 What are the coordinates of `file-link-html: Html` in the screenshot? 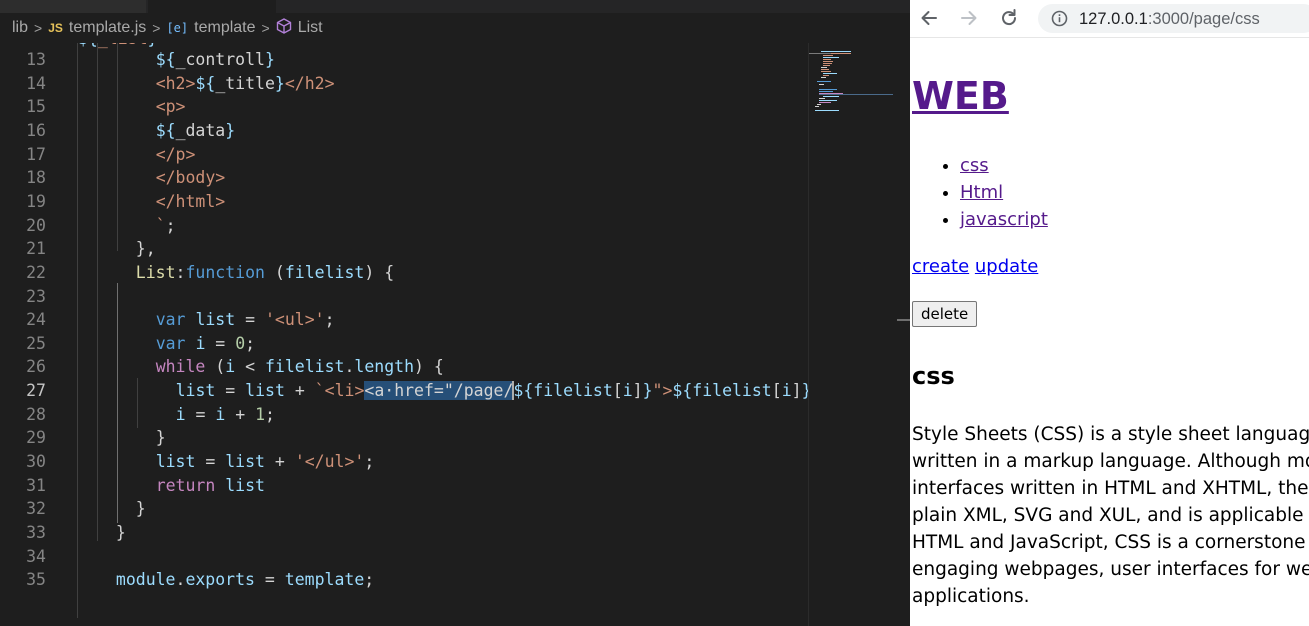 It's located at (981, 192).